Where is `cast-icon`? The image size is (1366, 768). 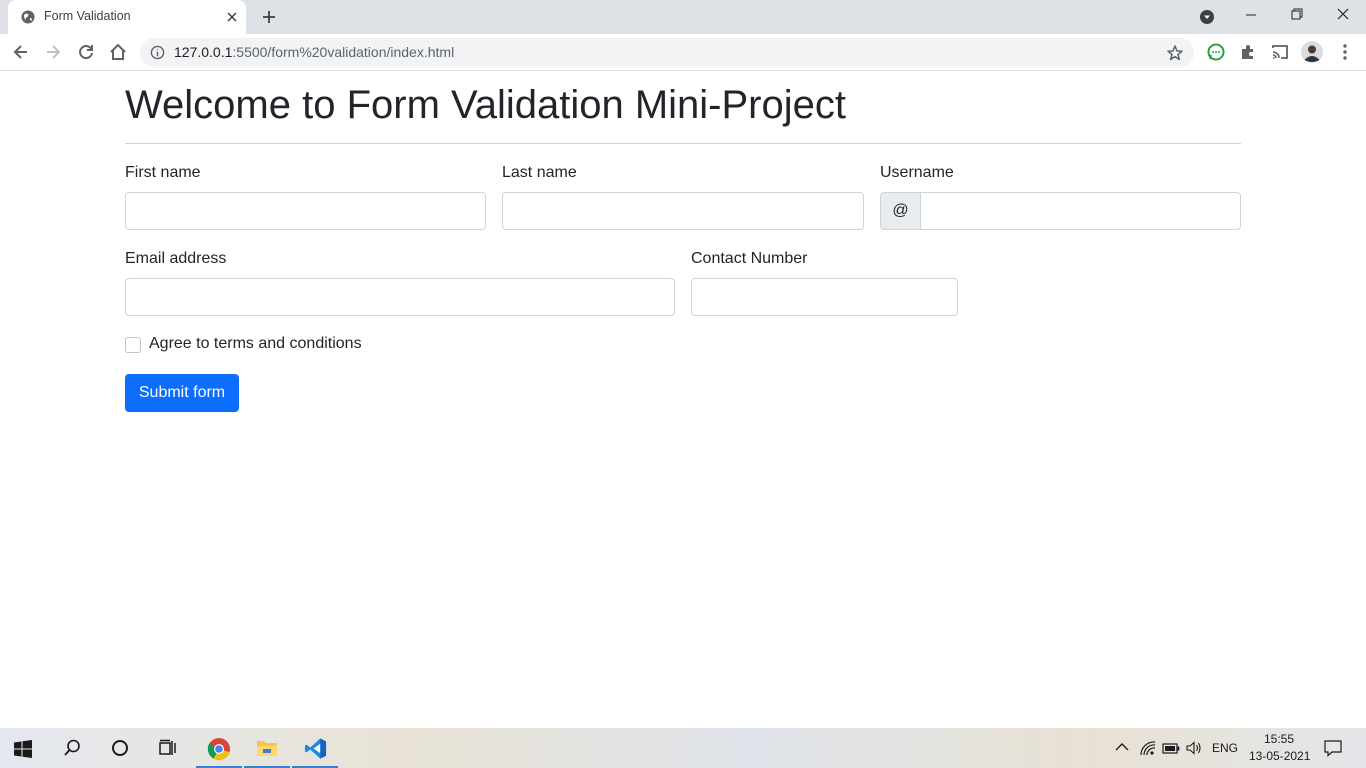
cast-icon is located at coordinates (1280, 52).